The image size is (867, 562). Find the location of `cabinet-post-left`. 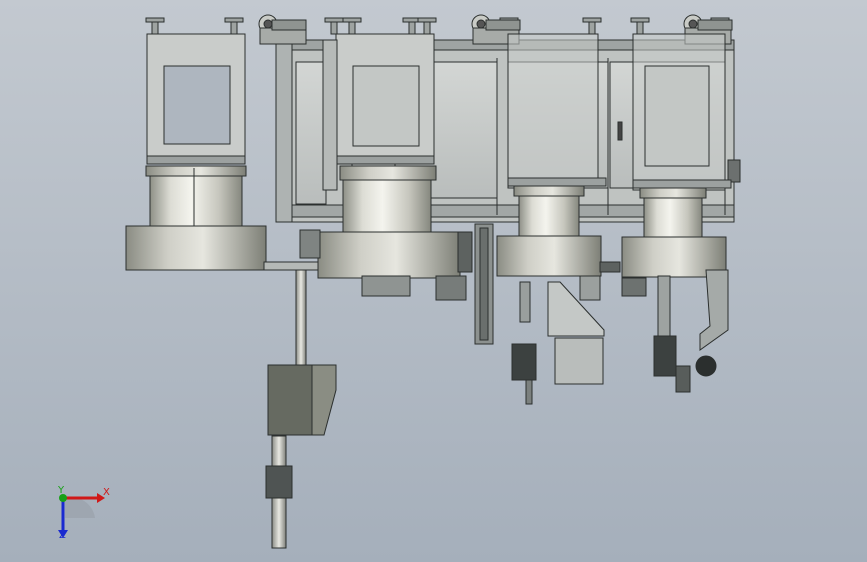

cabinet-post-left is located at coordinates (284, 131).